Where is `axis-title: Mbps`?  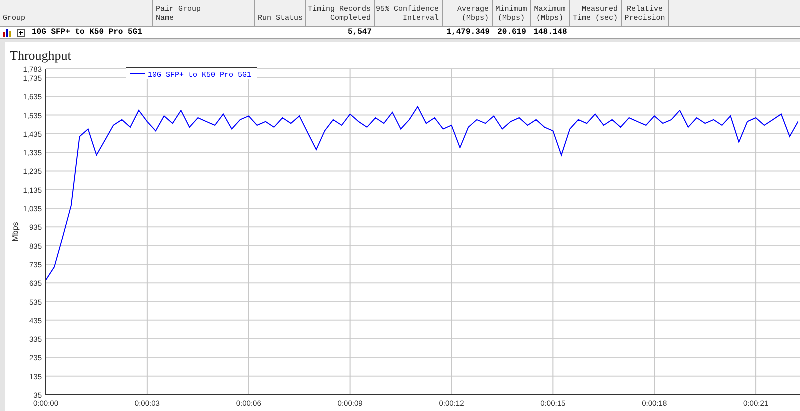
axis-title: Mbps is located at coordinates (15, 232).